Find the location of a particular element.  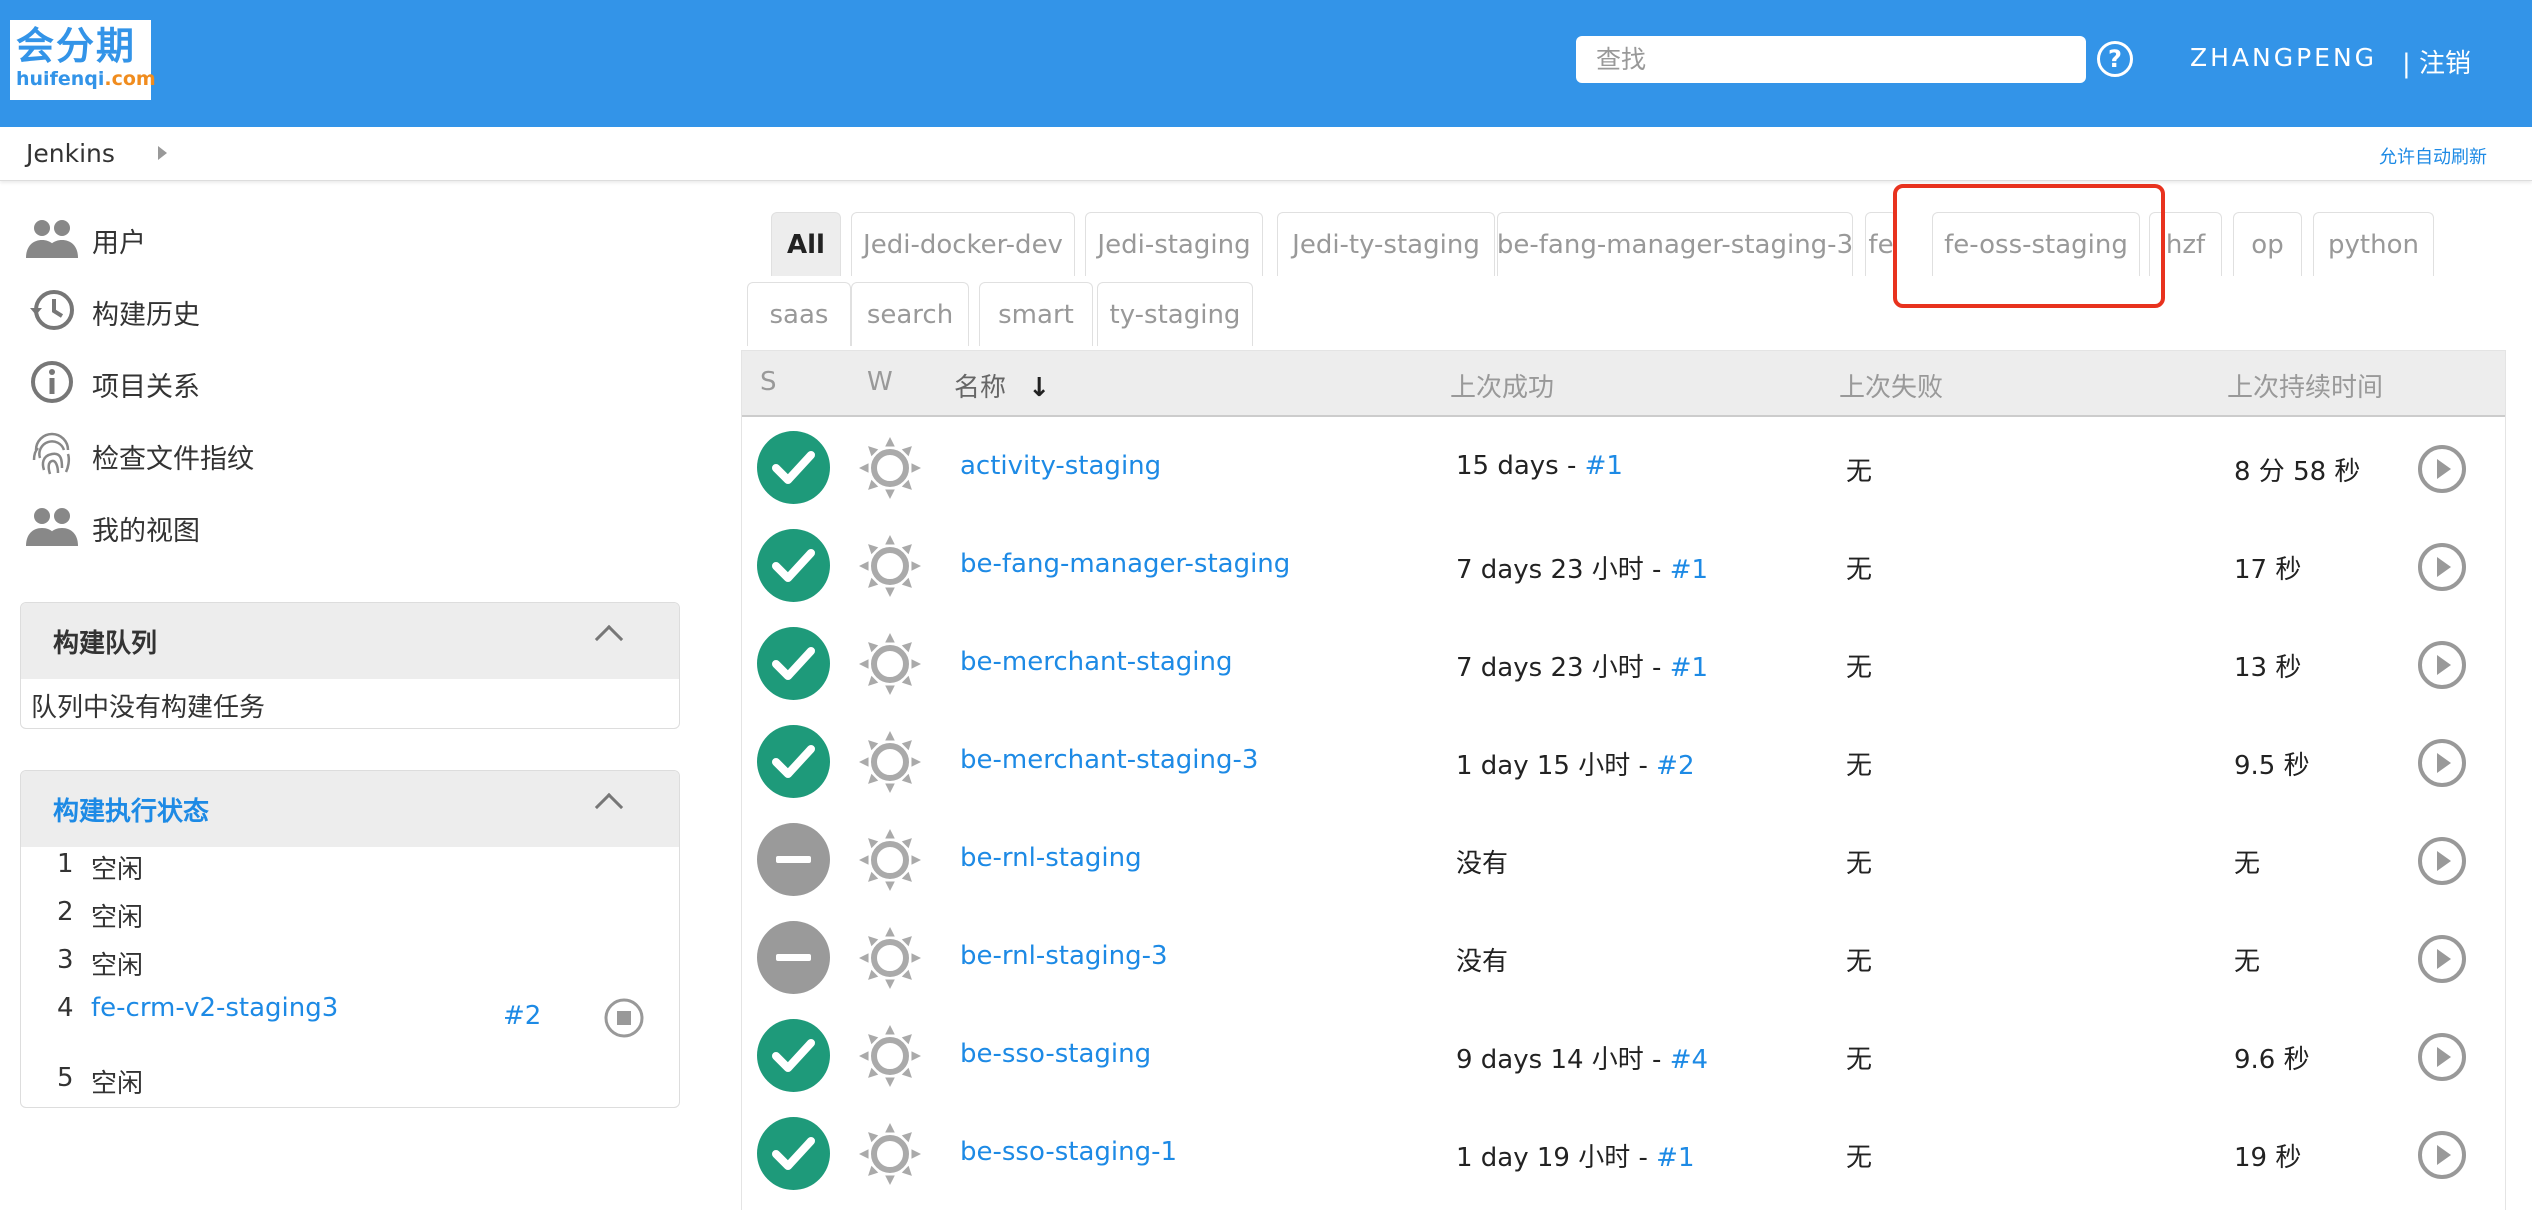

tab-jedi-ty-staging: Jedi-ty-staging is located at coordinates (1386, 244).